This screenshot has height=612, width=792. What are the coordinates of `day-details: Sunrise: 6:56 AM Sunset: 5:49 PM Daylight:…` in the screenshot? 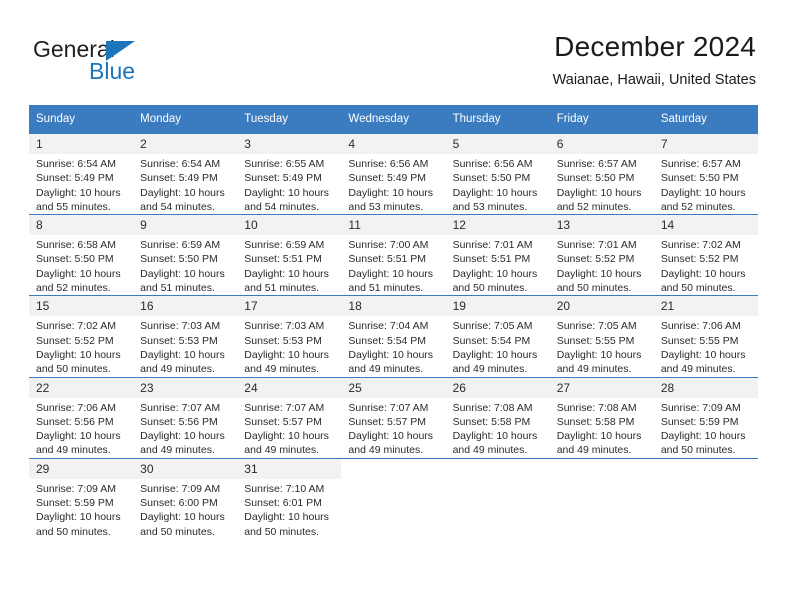 It's located at (393, 184).